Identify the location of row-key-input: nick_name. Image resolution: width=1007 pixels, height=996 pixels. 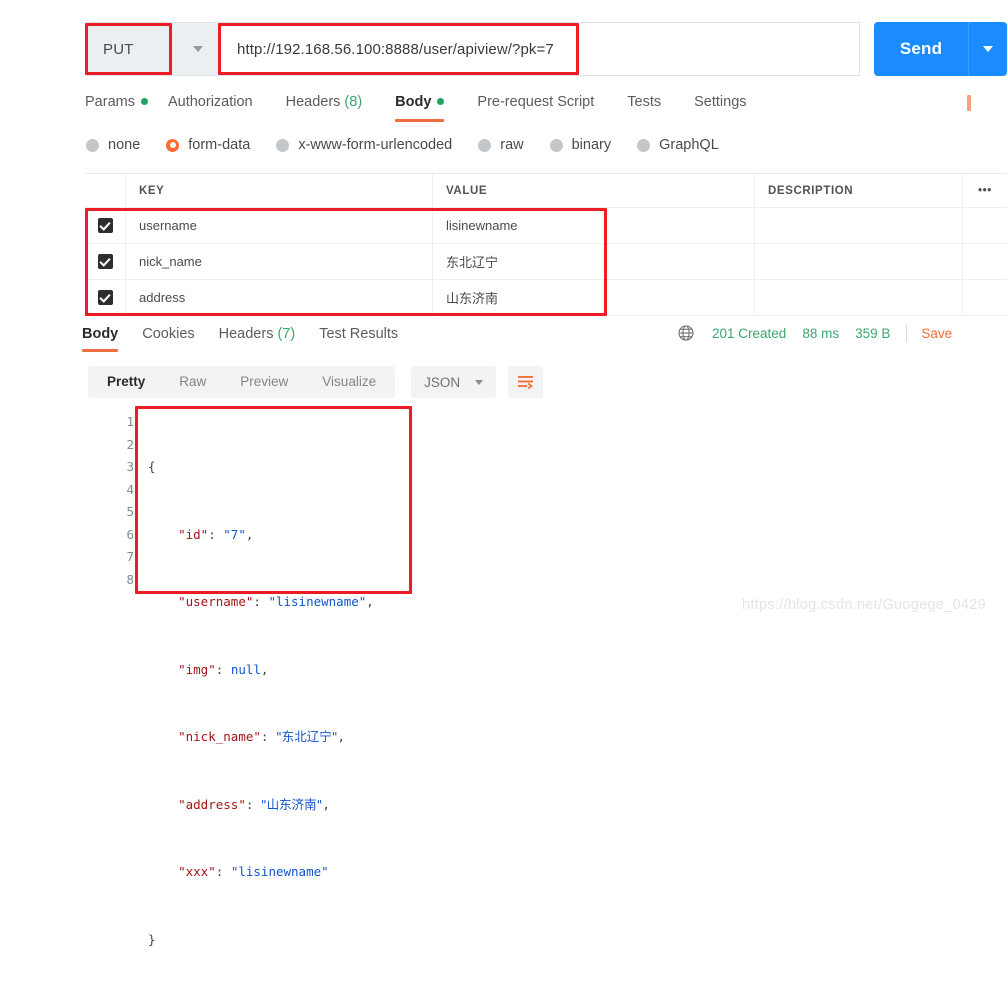
(279, 261).